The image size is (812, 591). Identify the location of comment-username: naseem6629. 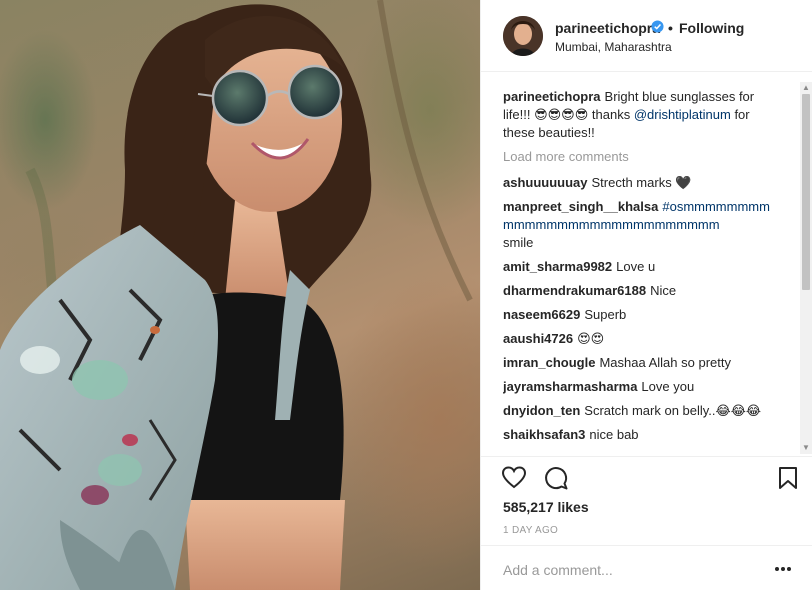
(541, 314).